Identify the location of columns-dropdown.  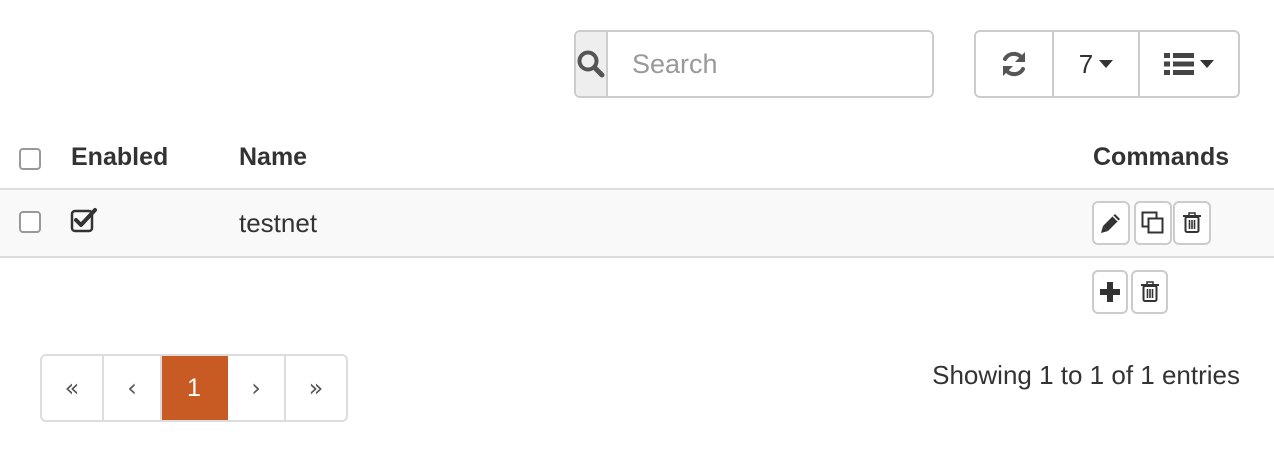
(1189, 64).